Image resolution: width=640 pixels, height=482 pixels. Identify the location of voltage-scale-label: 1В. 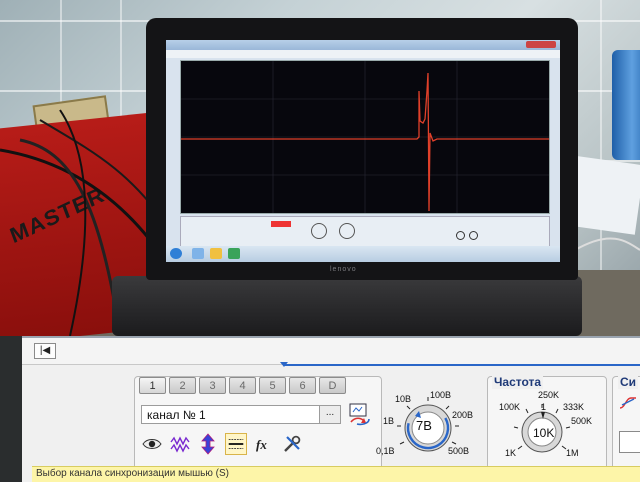
(389, 421).